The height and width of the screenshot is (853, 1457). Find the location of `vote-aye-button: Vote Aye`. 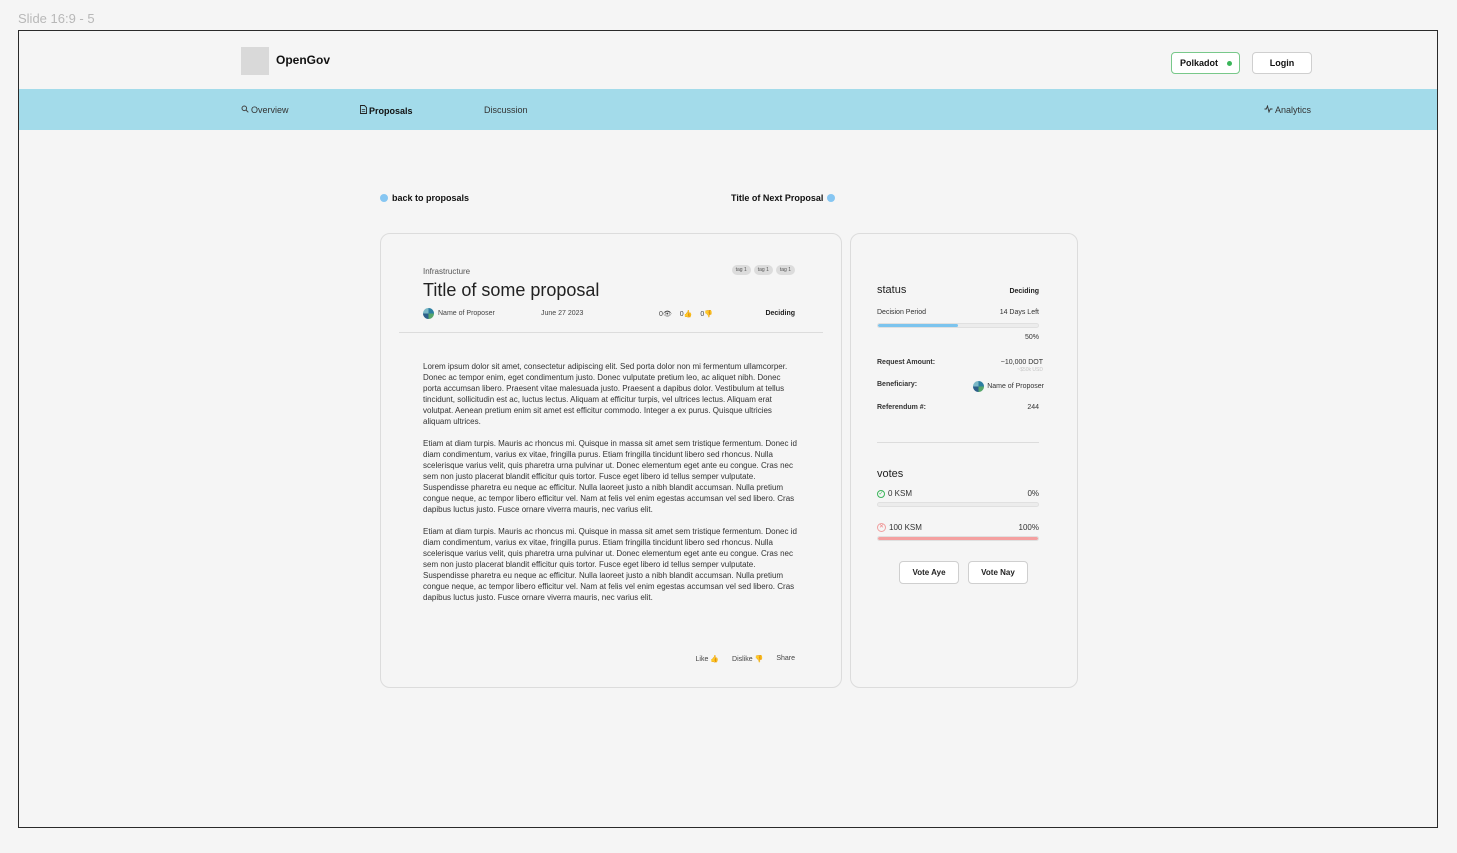

vote-aye-button: Vote Aye is located at coordinates (929, 572).